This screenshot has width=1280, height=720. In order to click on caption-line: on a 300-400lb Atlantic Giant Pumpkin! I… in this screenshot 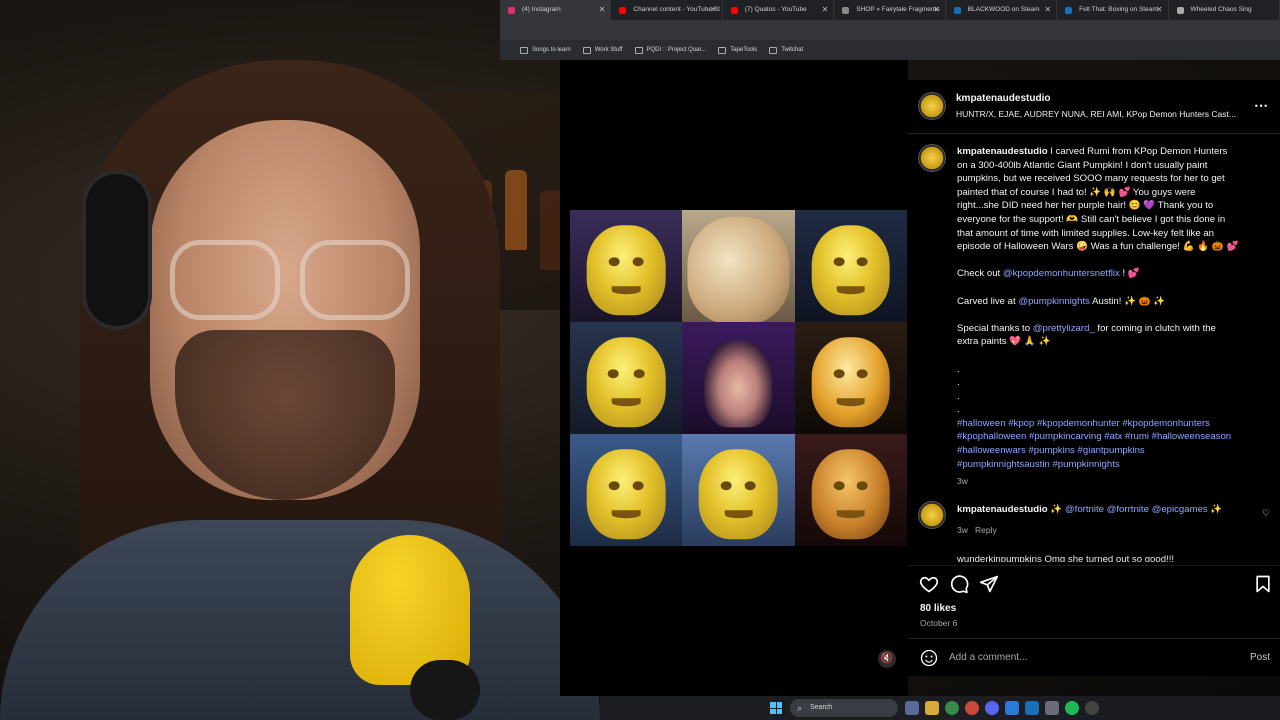, I will do `click(1082, 165)`.